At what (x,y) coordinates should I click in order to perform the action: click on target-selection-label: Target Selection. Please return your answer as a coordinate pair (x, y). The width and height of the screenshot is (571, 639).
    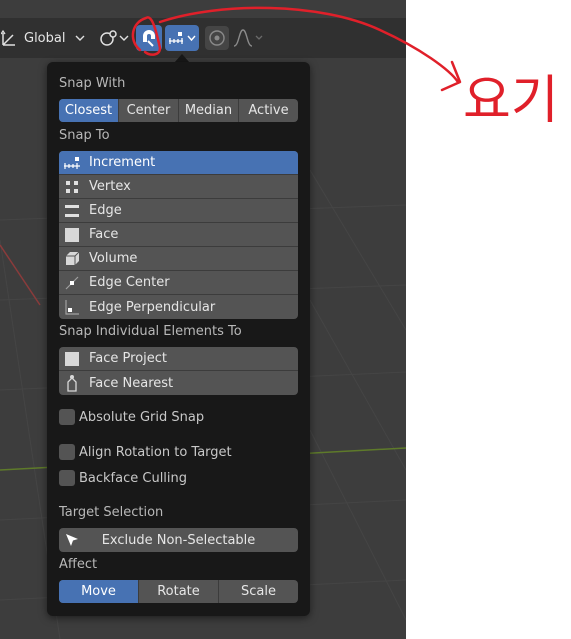
    Looking at the image, I should click on (111, 512).